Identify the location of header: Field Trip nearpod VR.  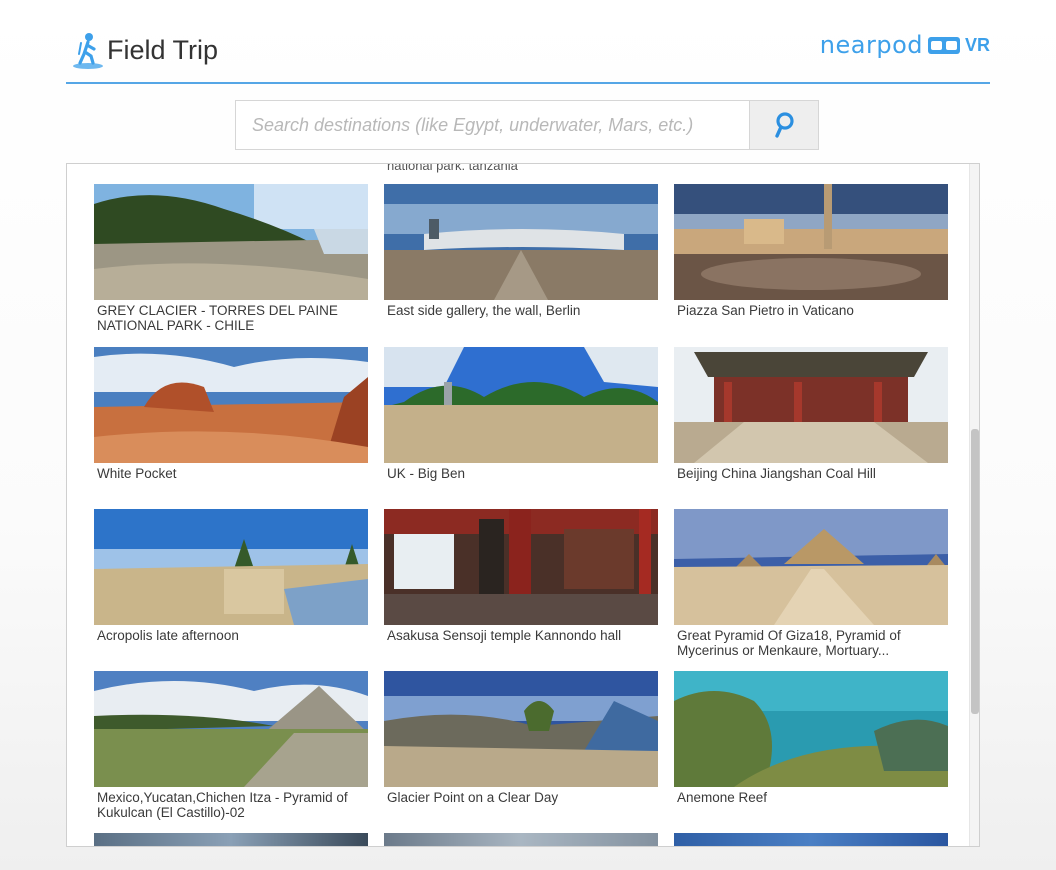
(528, 56).